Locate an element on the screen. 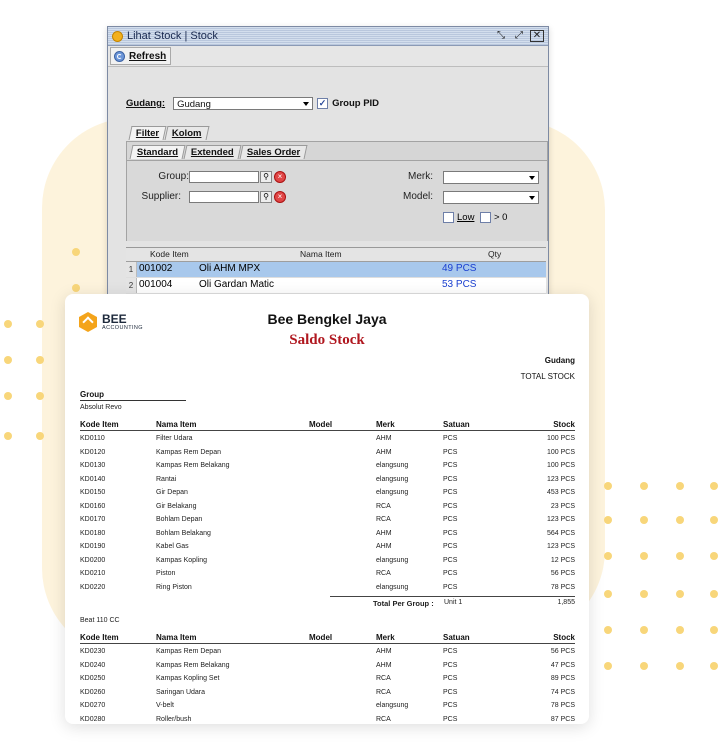 The image size is (721, 756). cell-kode: KD0190 is located at coordinates (93, 546).